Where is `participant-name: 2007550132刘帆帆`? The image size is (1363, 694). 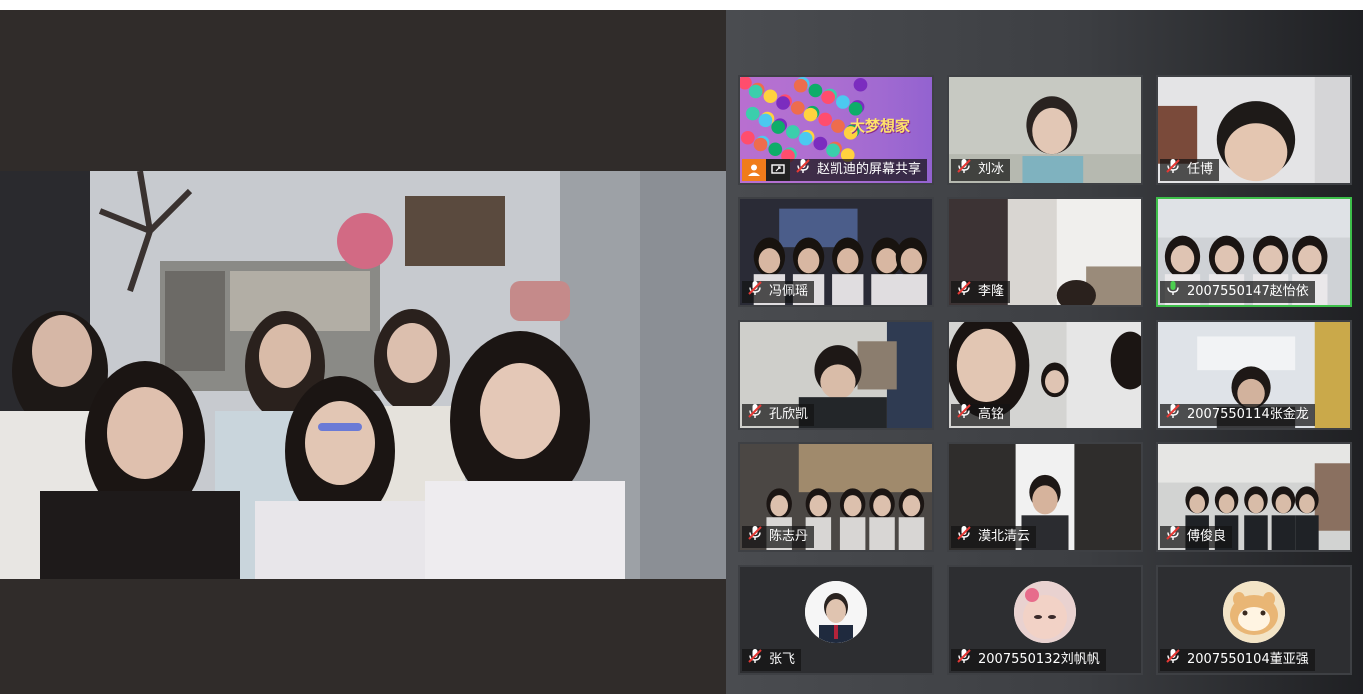
participant-name: 2007550132刘帆帆 is located at coordinates (1039, 659).